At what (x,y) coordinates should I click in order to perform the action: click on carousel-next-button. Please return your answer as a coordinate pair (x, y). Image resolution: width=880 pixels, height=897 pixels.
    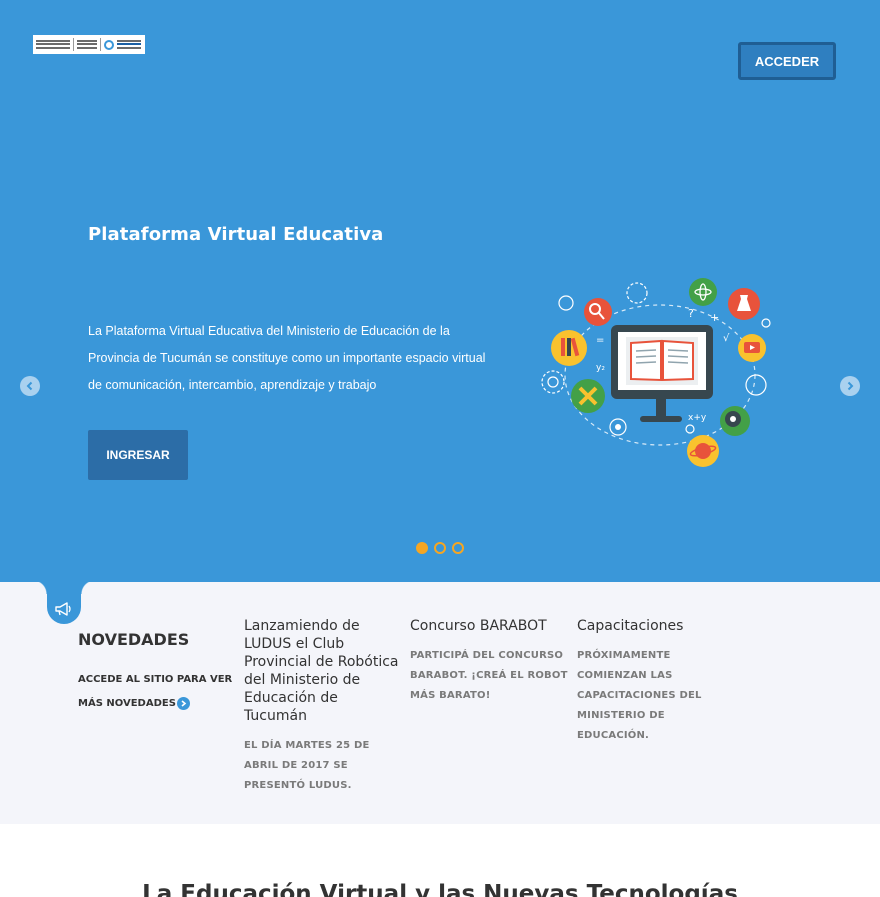
    Looking at the image, I should click on (850, 386).